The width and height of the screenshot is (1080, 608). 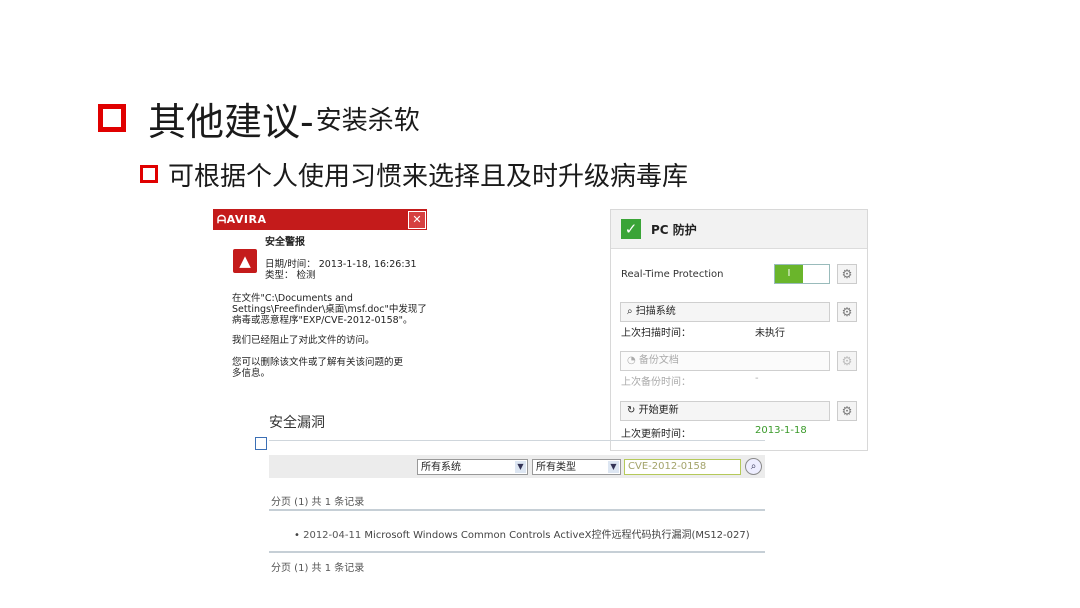 I want to click on slide-subtitle: 可根据个人使用习惯来选择且及时升级病毒库, so click(x=414, y=174).